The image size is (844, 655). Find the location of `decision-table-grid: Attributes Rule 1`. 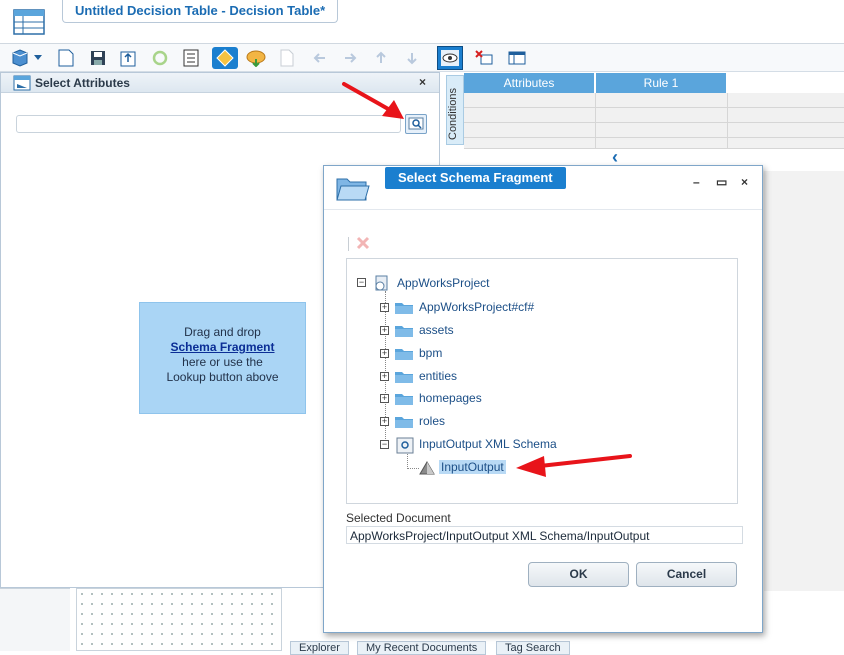

decision-table-grid: Attributes Rule 1 is located at coordinates (654, 111).